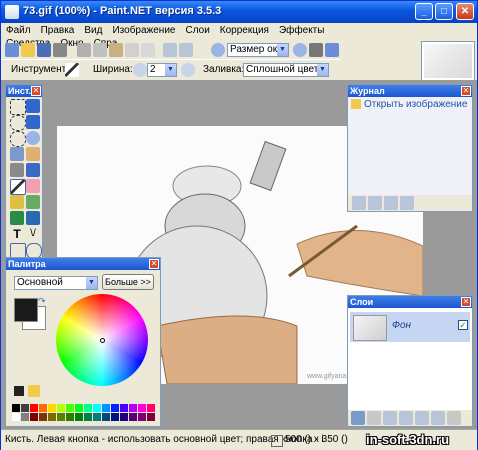  Describe the element at coordinates (448, 61) in the screenshot. I see `image-thumbnail` at that location.